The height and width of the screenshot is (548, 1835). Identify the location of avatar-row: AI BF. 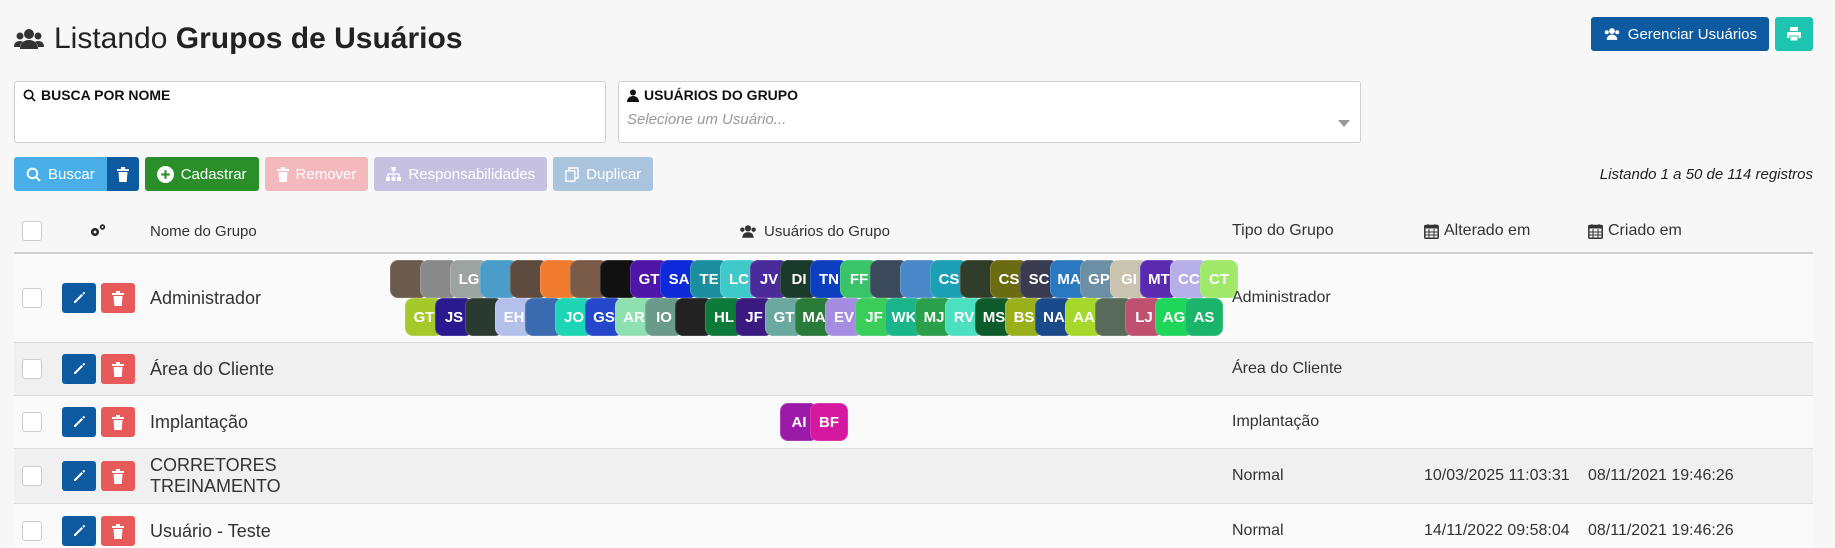
(814, 422).